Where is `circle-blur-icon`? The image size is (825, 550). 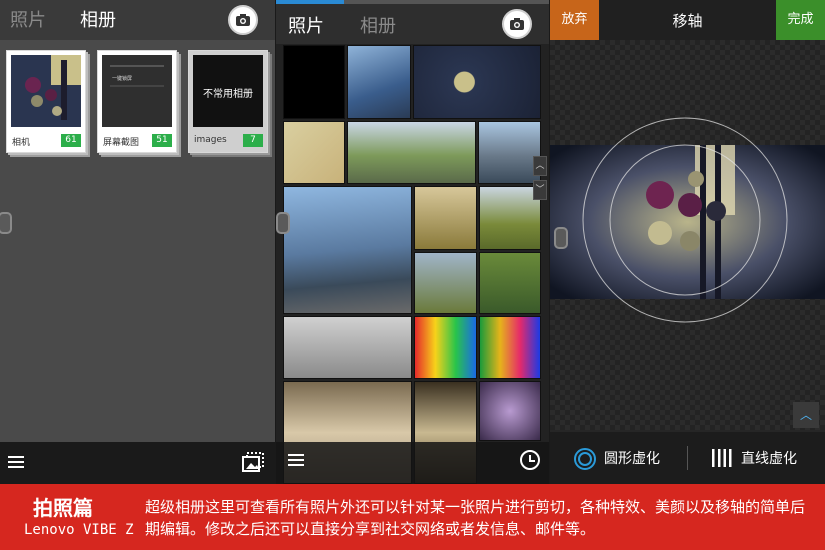
circle-blur-icon is located at coordinates (585, 459).